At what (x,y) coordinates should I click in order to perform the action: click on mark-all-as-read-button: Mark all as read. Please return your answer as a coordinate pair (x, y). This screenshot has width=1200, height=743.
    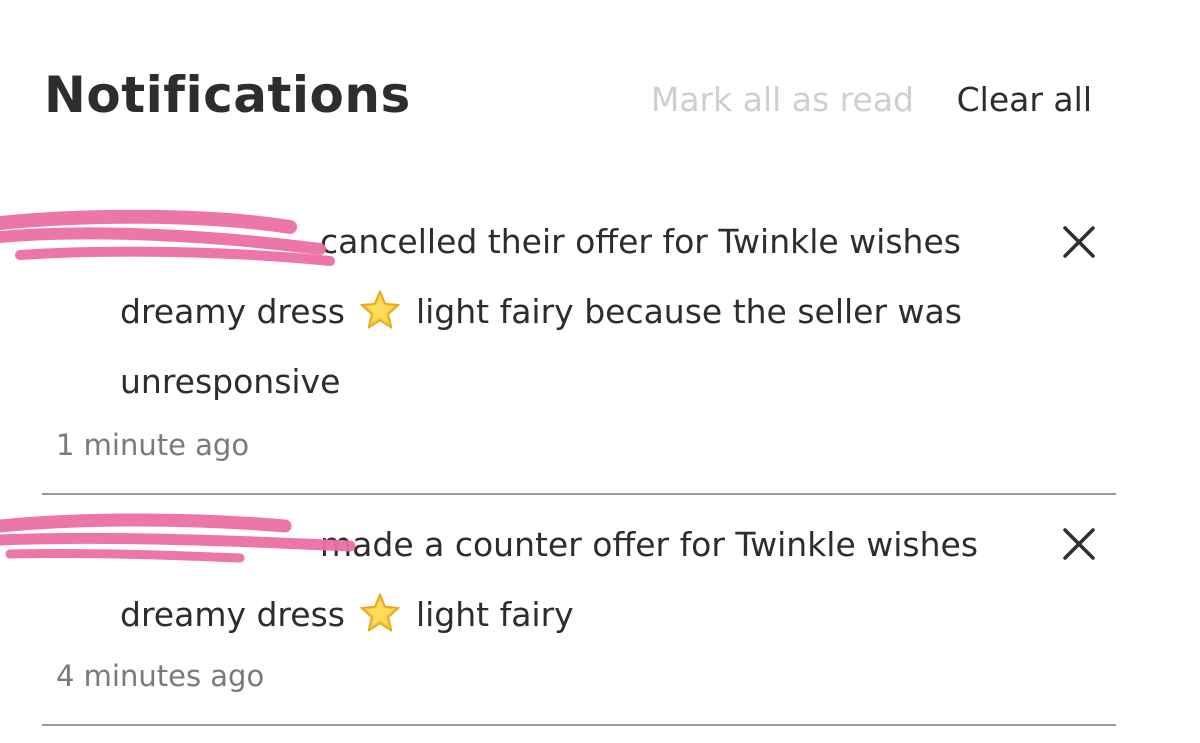
    Looking at the image, I should click on (782, 99).